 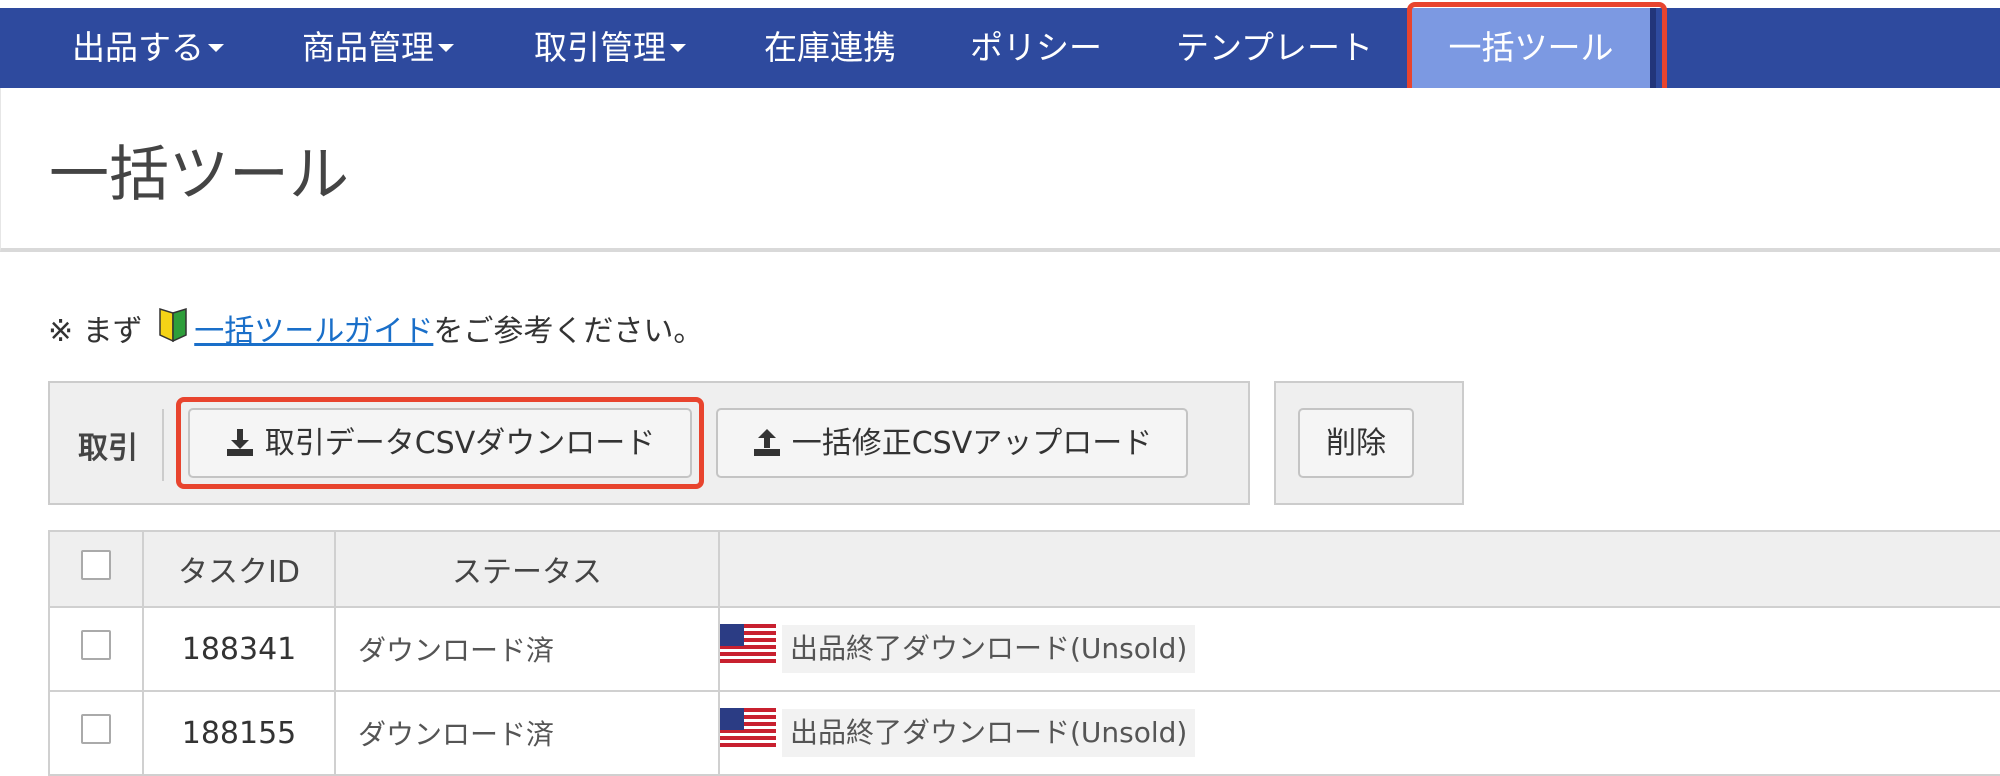 I want to click on intro-text: ※ まず 一括ツールガイドをご参考ください。, so click(x=375, y=330).